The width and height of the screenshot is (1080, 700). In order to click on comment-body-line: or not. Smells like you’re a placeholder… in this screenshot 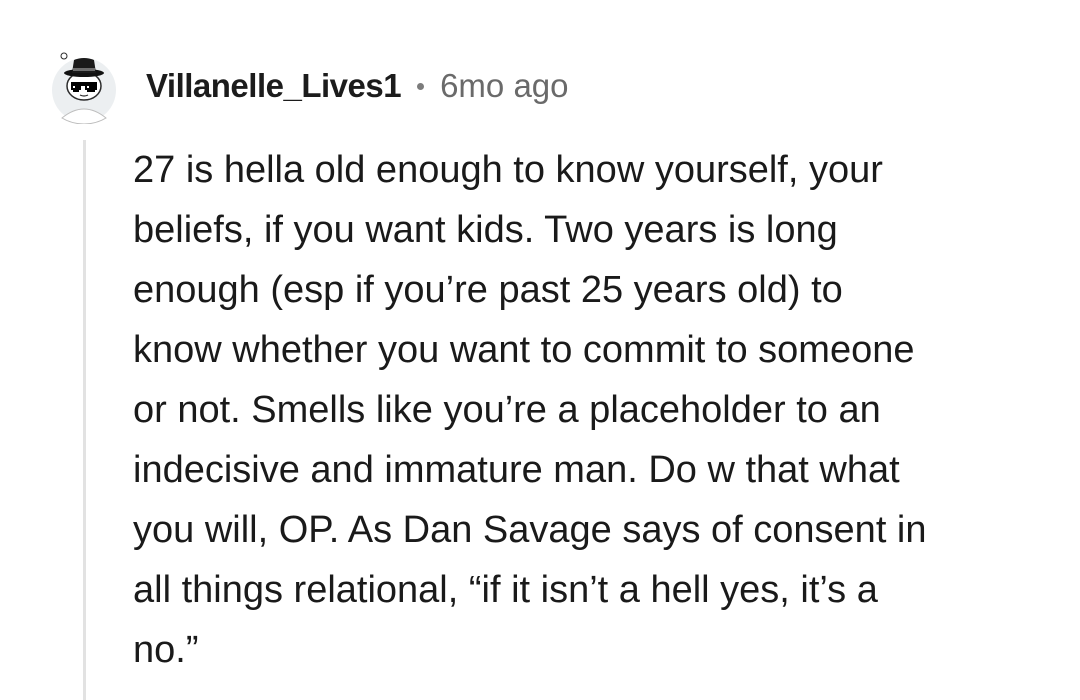, I will do `click(507, 410)`.